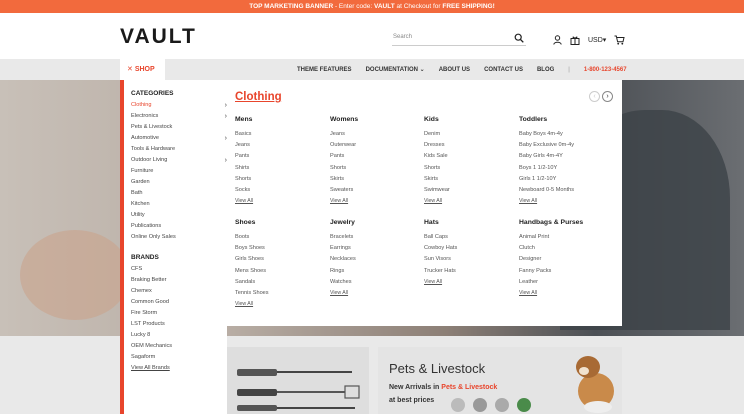  I want to click on mega-menu-link: Sweaters, so click(375, 190).